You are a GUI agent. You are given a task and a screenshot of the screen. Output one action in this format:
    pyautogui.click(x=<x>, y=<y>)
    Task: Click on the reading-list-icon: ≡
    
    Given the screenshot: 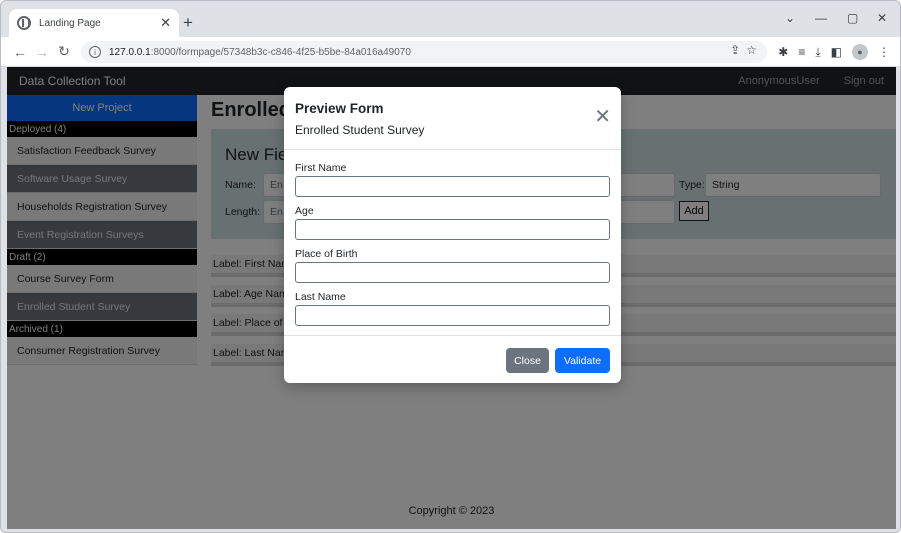 What is the action you would take?
    pyautogui.click(x=801, y=52)
    